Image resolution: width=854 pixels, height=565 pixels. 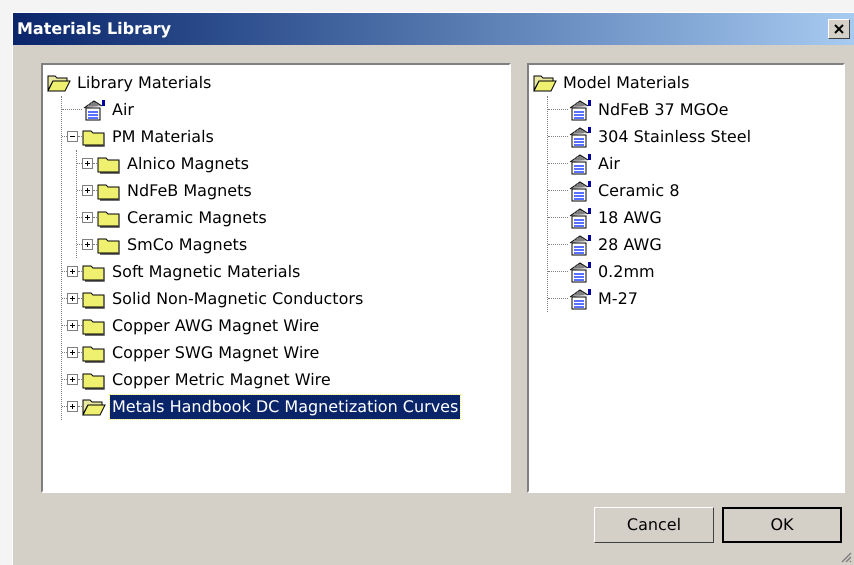 I want to click on resize-grip-icon, so click(x=846, y=557).